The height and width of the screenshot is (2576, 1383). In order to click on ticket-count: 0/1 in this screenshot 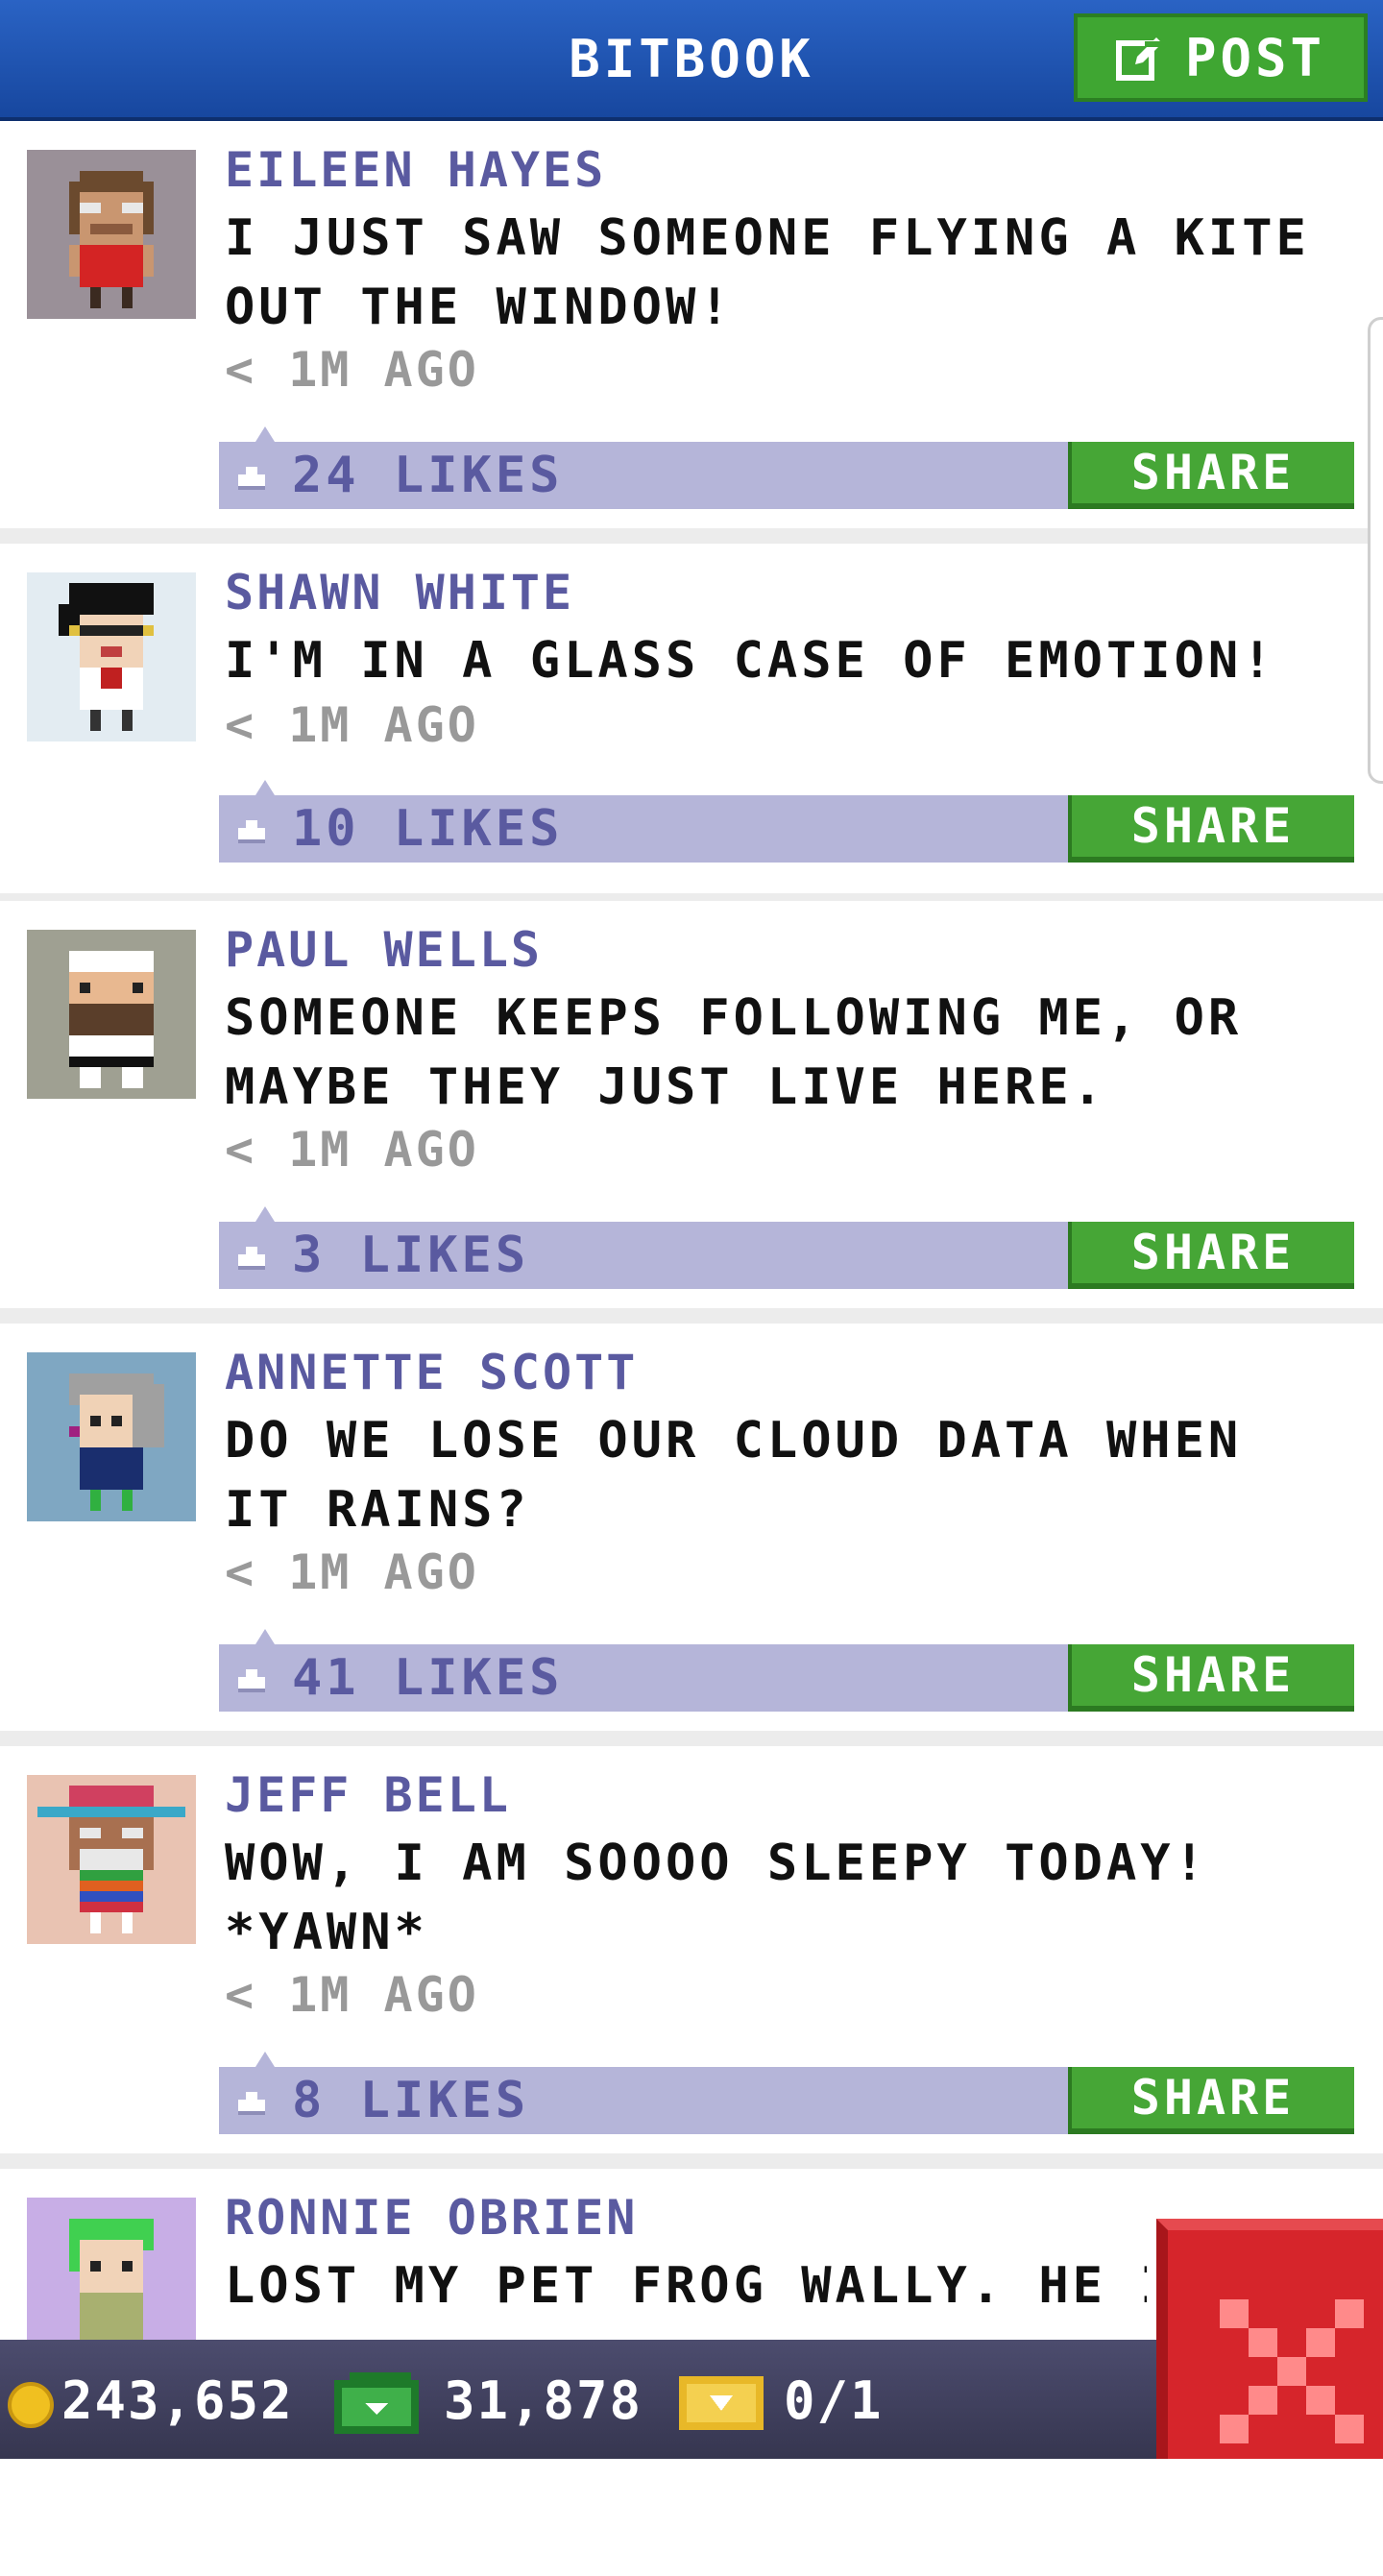, I will do `click(834, 2400)`.